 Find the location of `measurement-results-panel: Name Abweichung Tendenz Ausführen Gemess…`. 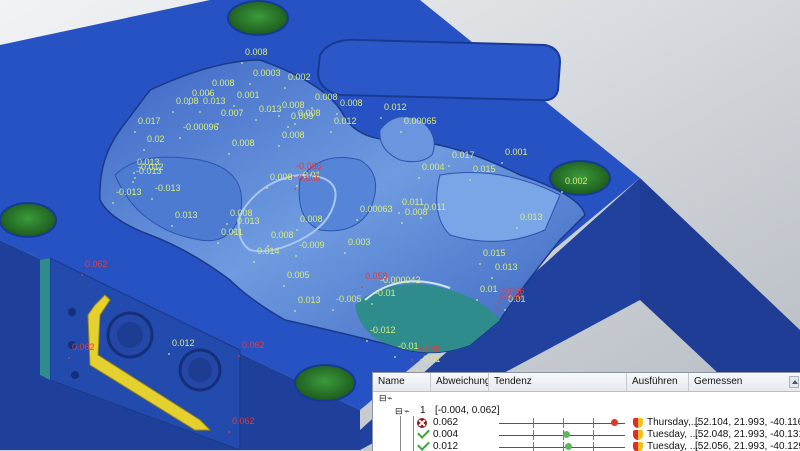

measurement-results-panel: Name Abweichung Tendenz Ausführen Gemess… is located at coordinates (586, 411).